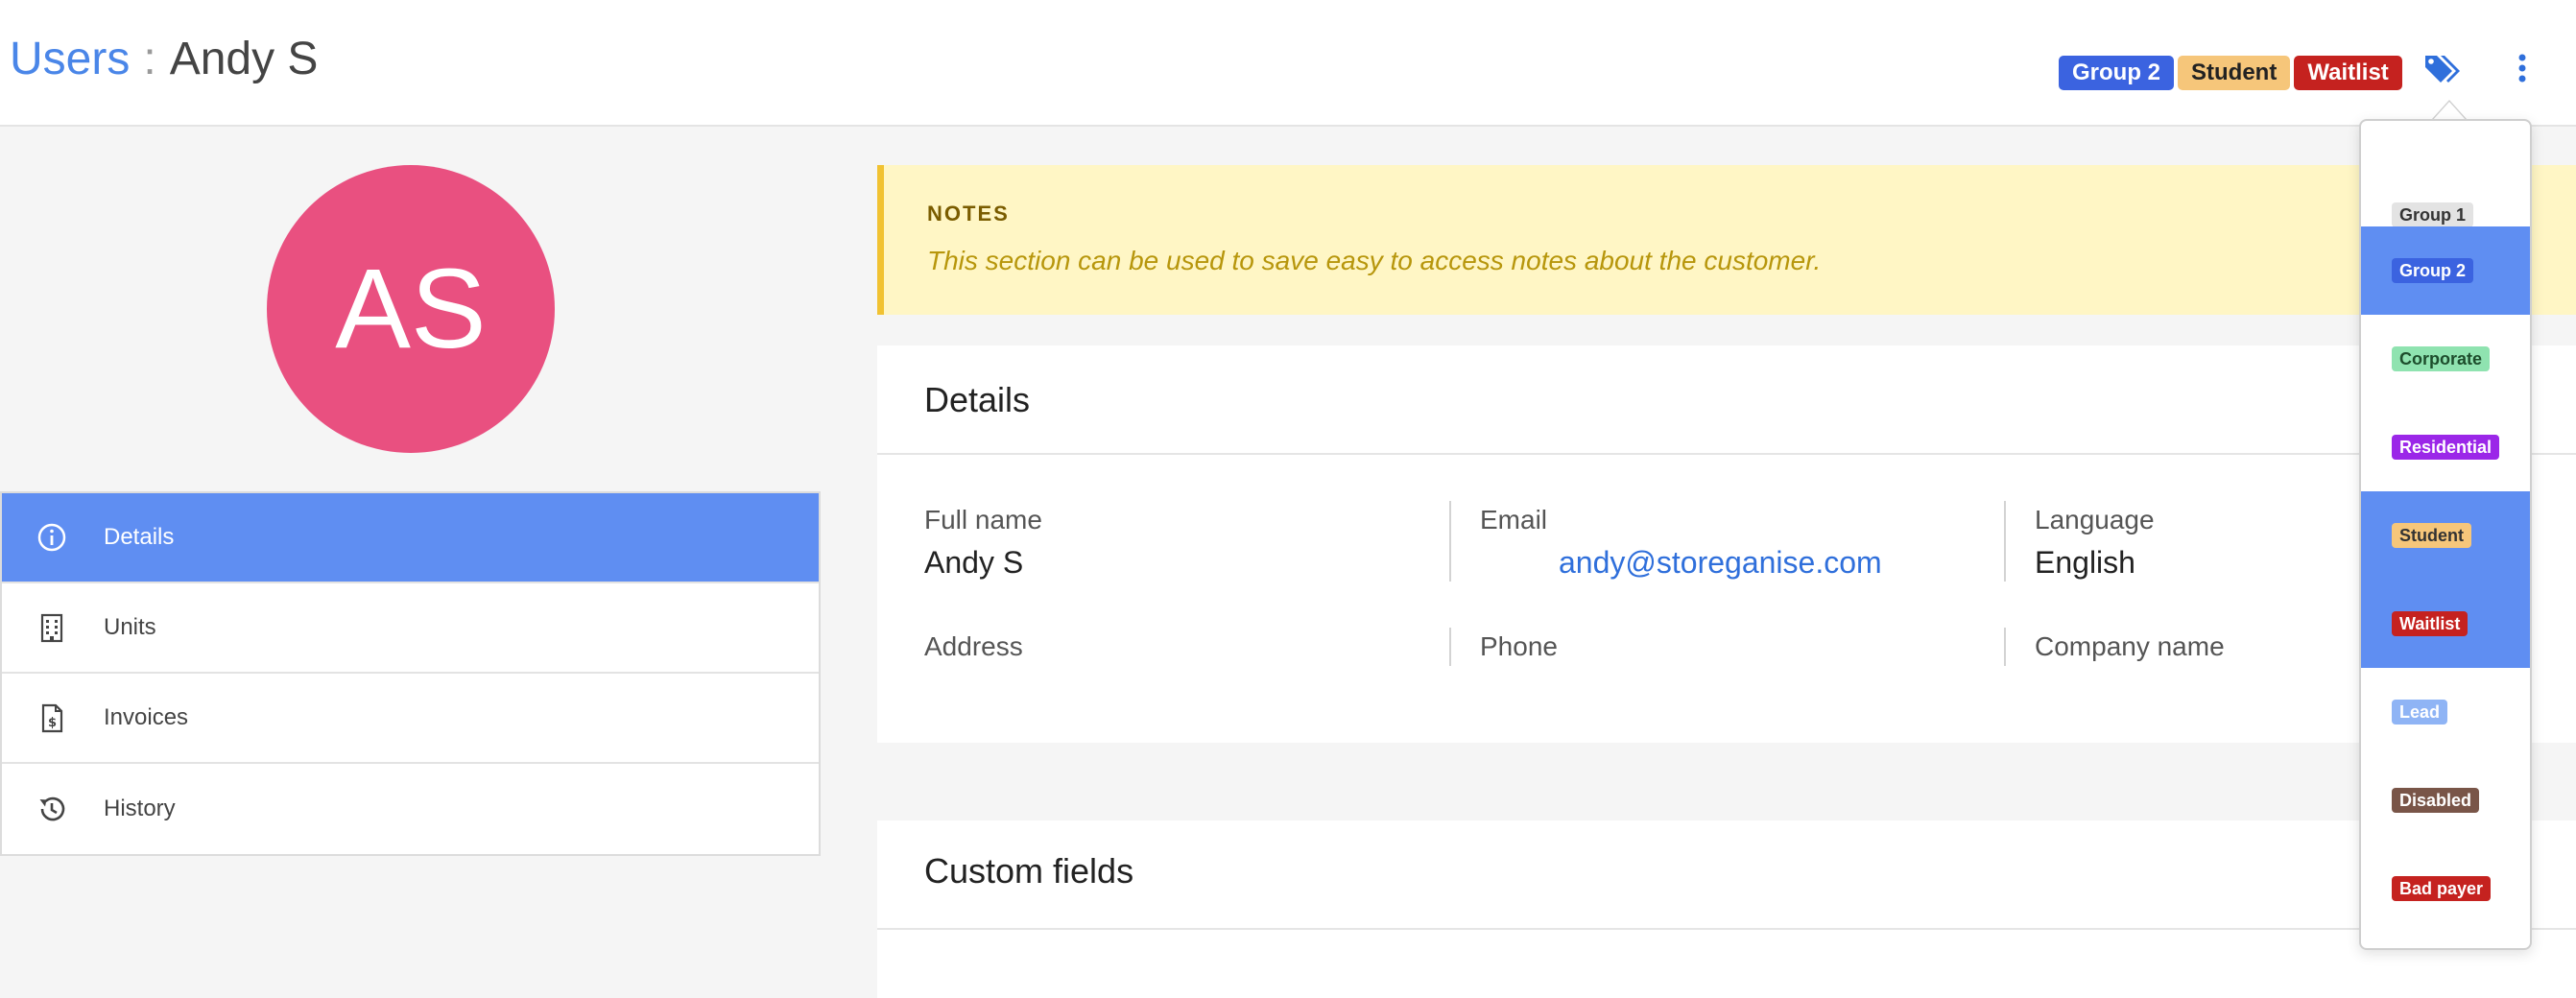 The width and height of the screenshot is (2576, 998). Describe the element at coordinates (146, 717) in the screenshot. I see `sidebar-item-label: Invoices` at that location.